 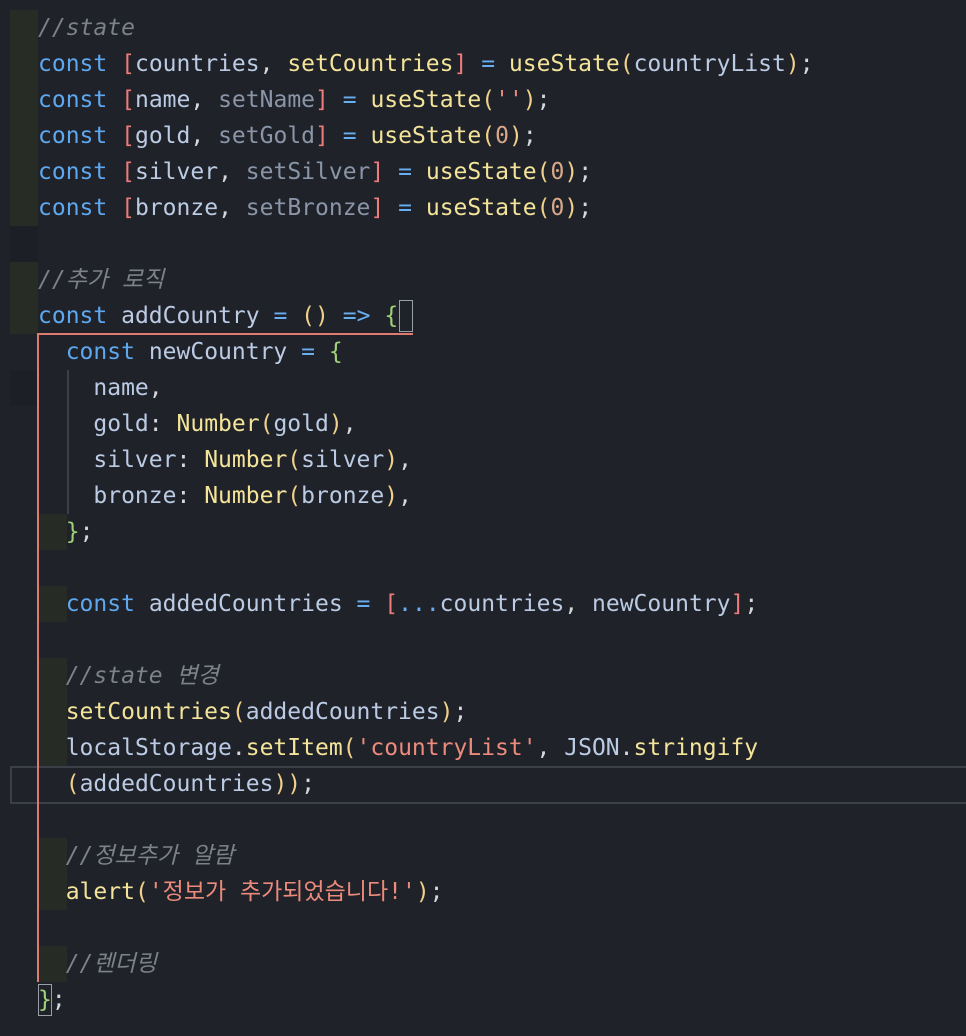 What do you see at coordinates (204, 352) in the screenshot?
I see `code-line: const newCountry = {` at bounding box center [204, 352].